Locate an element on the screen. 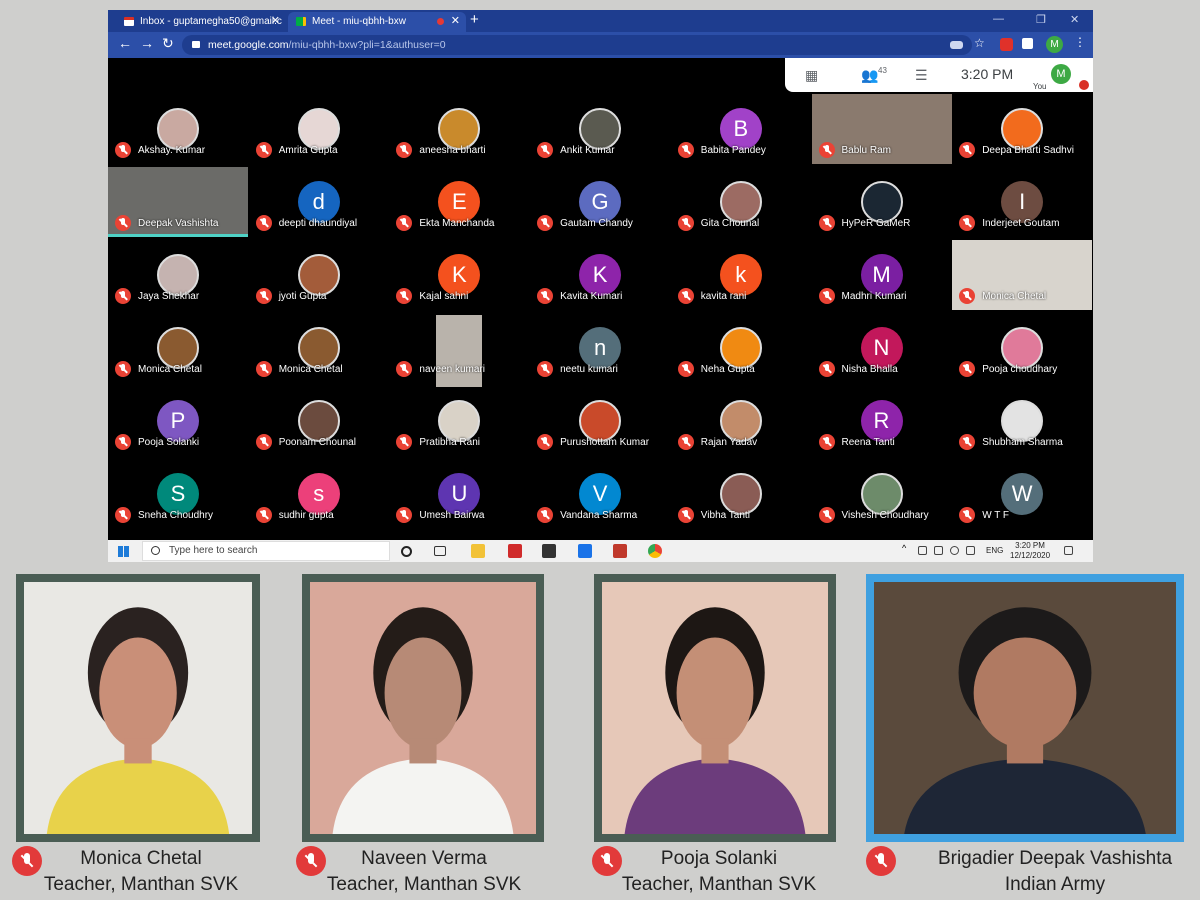 The width and height of the screenshot is (1200, 900). participant-name: Rajan Yadav is located at coordinates (729, 442).